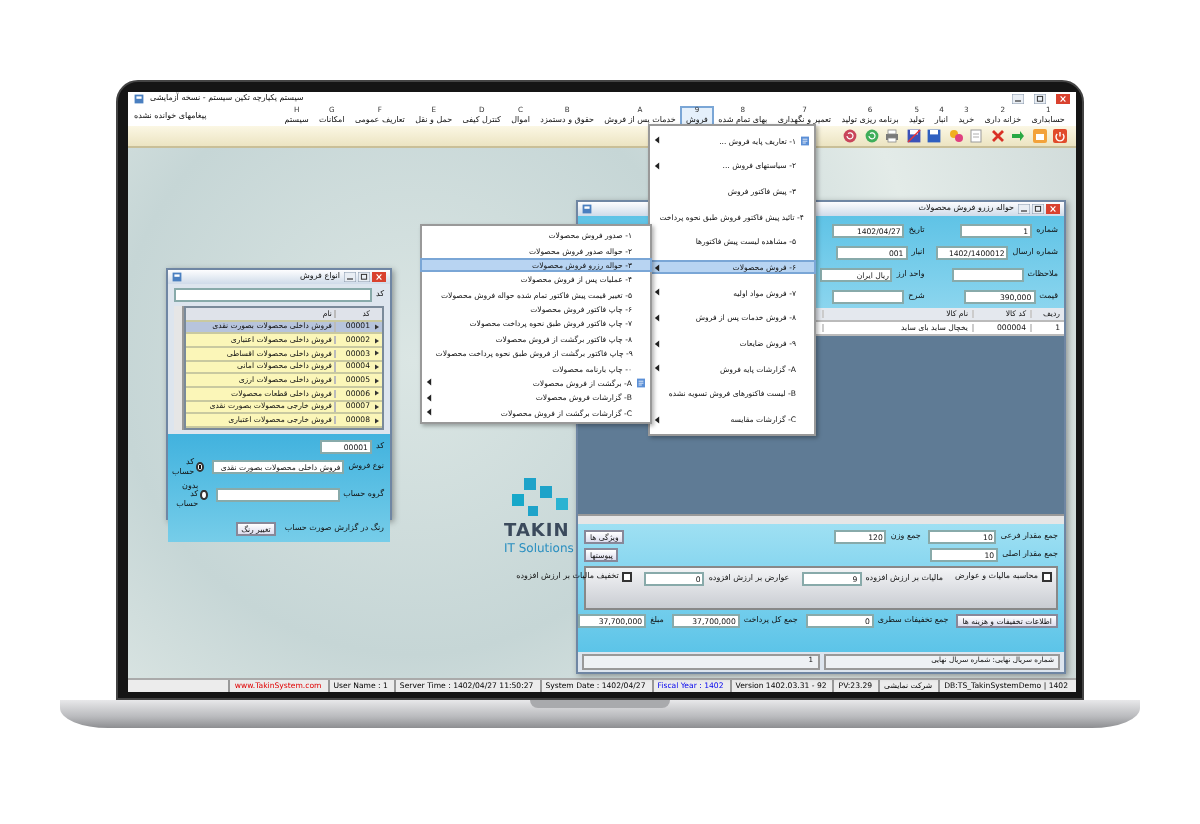  I want to click on shapes-icon, so click(955, 136).